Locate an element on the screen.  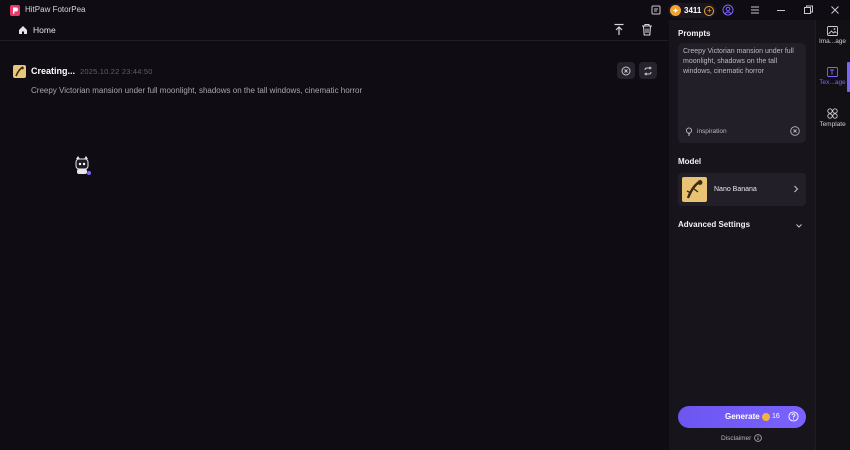
cancel-circle-icon is located at coordinates (626, 70).